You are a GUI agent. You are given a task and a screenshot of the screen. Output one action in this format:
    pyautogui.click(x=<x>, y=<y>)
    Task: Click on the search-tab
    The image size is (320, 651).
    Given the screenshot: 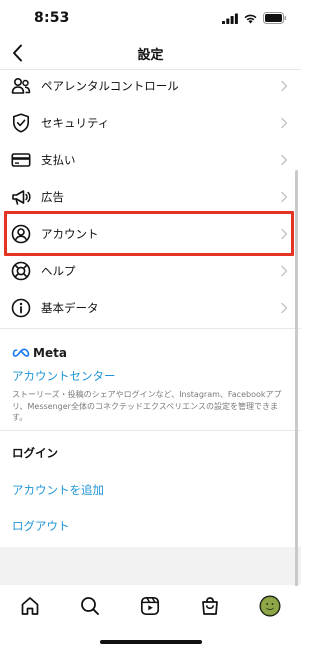 What is the action you would take?
    pyautogui.click(x=90, y=606)
    